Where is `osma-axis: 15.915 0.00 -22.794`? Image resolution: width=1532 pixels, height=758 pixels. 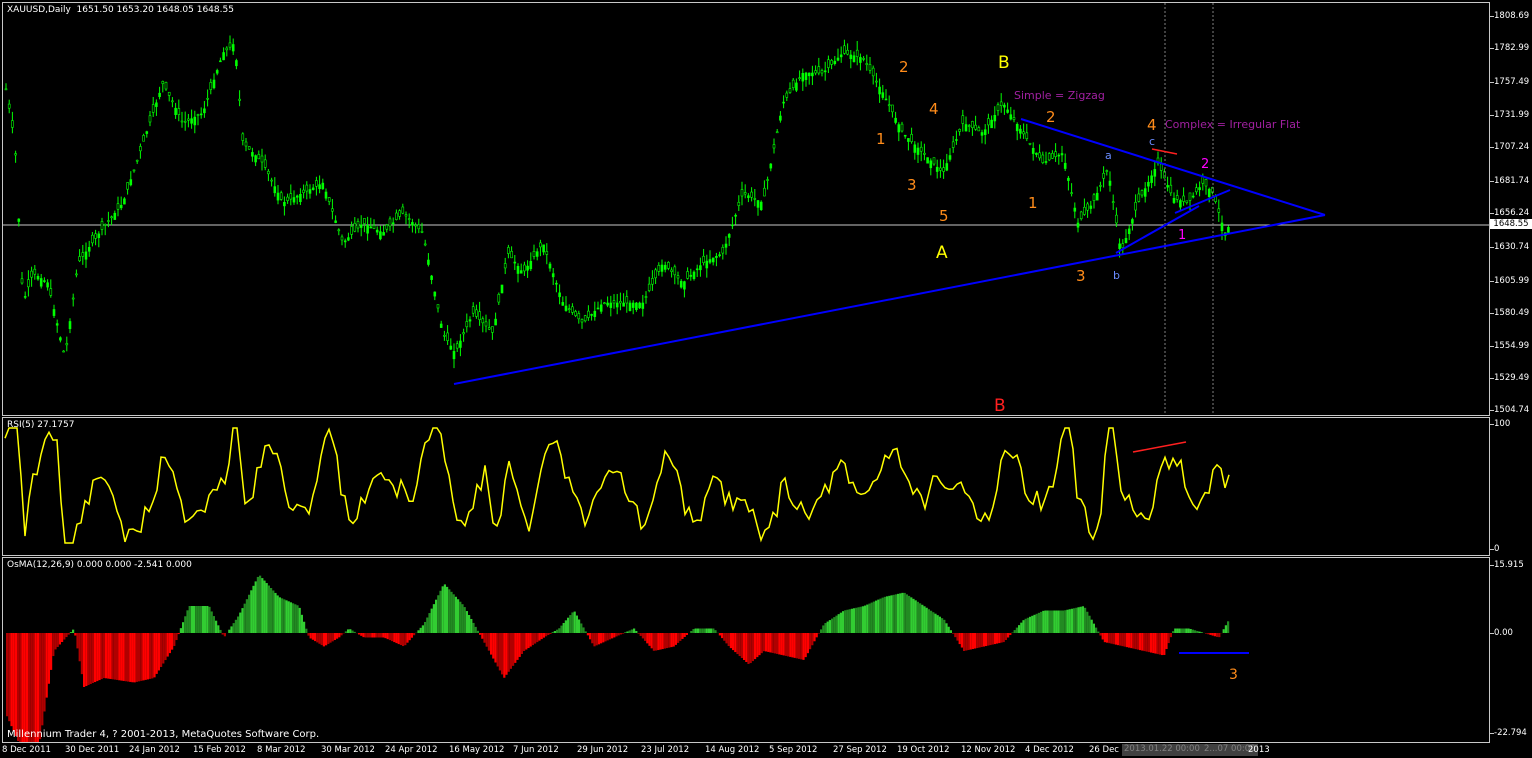
osma-axis: 15.915 0.00 -22.794 is located at coordinates (1511, 650).